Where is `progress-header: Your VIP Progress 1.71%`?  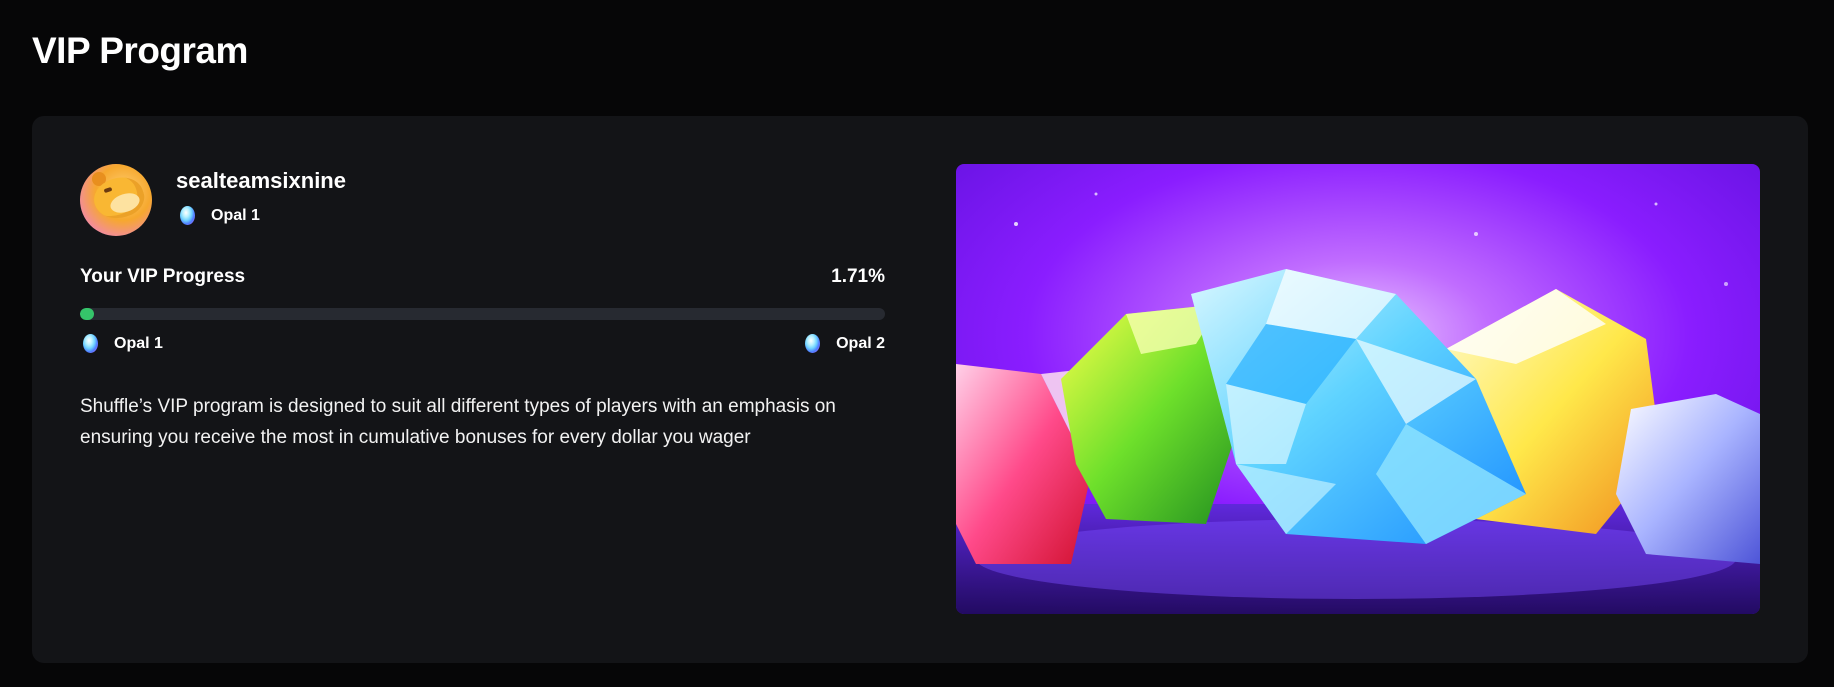 progress-header: Your VIP Progress 1.71% is located at coordinates (482, 277).